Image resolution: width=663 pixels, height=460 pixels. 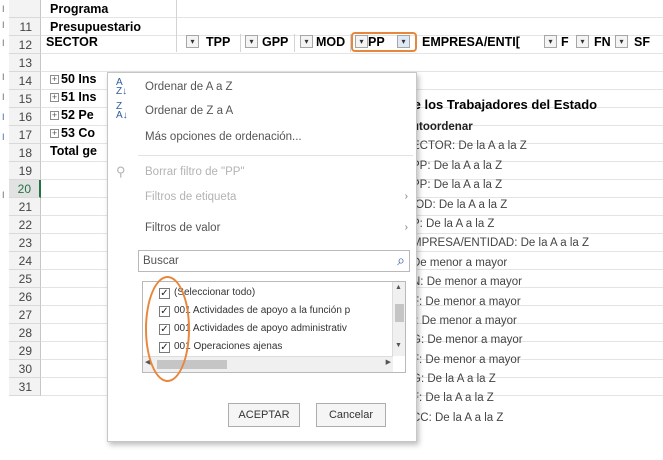 What do you see at coordinates (96, 27) in the screenshot?
I see `pivot-title-line2: Presupuestario` at bounding box center [96, 27].